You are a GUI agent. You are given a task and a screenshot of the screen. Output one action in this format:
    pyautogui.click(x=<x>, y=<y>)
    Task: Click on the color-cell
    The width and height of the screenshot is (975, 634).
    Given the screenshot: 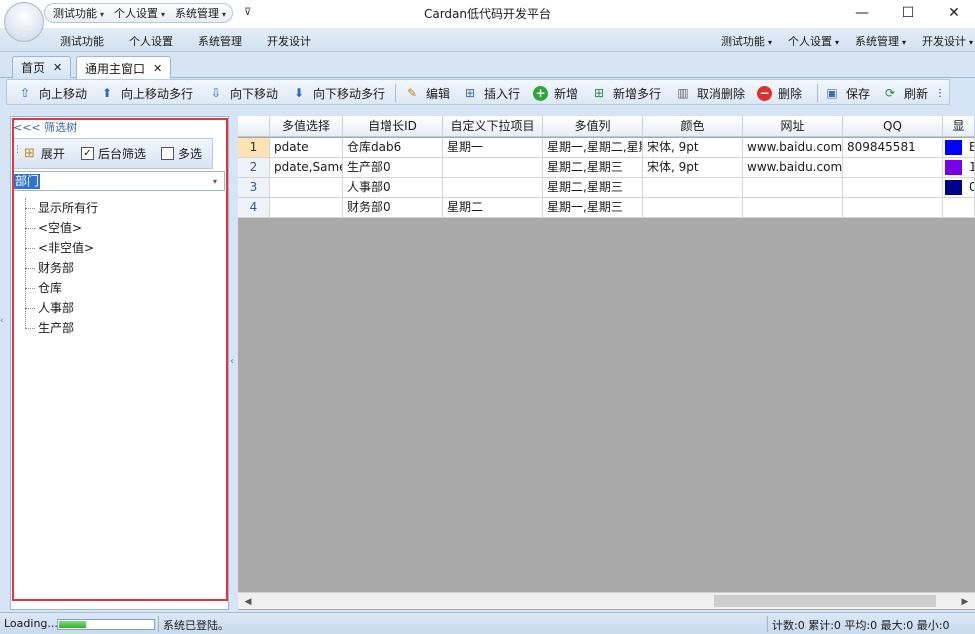 What is the action you would take?
    pyautogui.click(x=959, y=208)
    